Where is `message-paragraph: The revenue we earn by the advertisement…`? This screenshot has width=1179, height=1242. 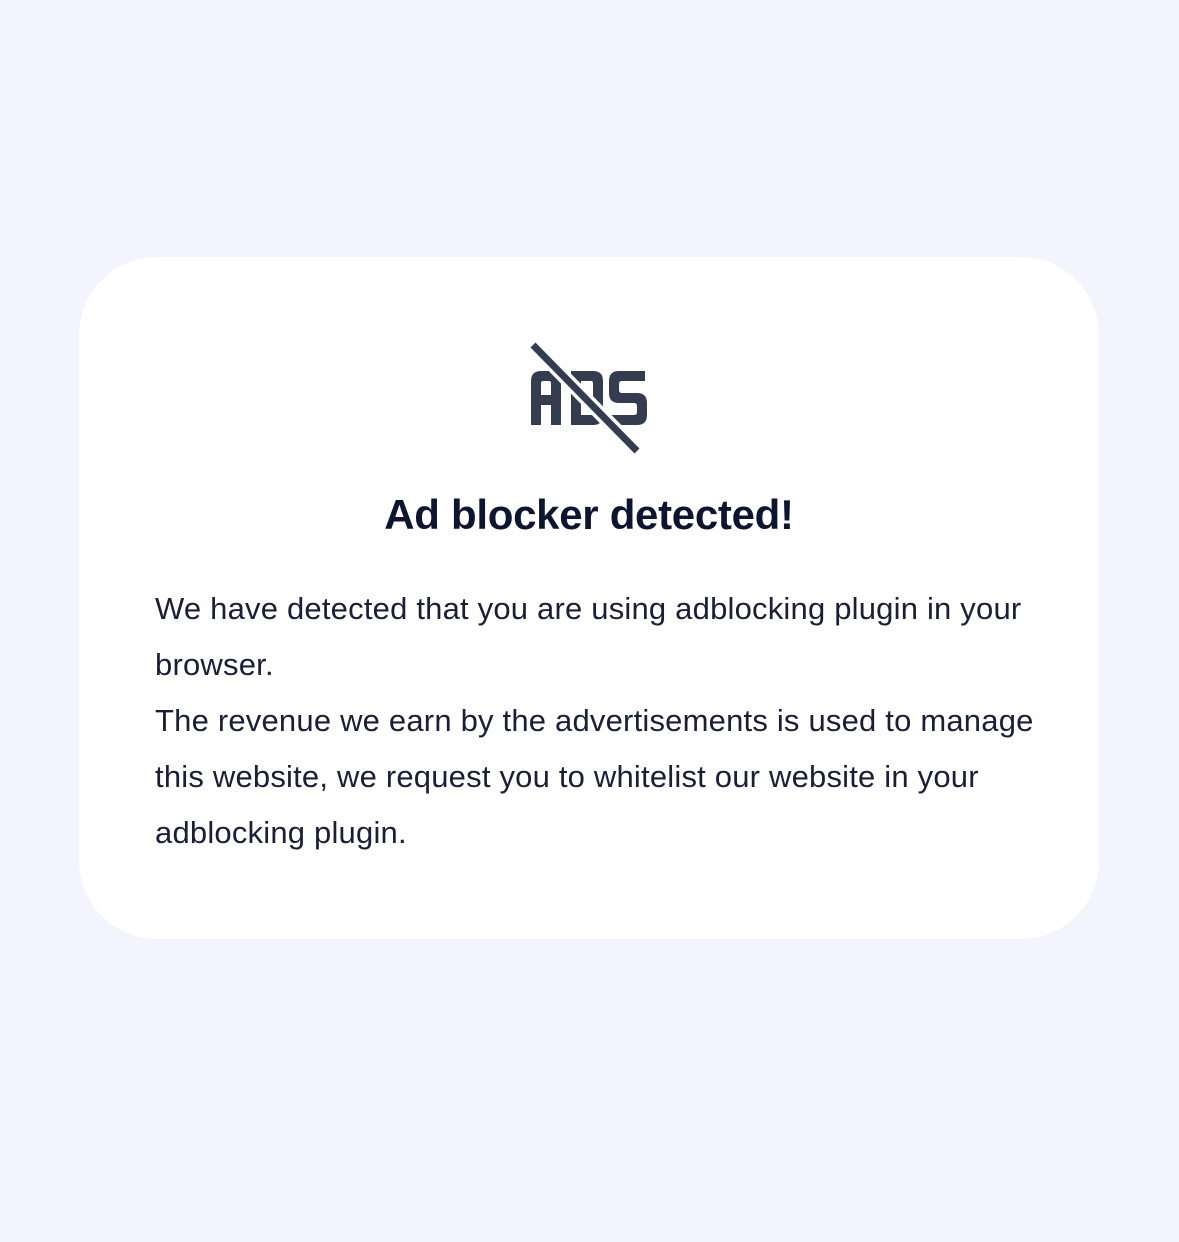 message-paragraph: The revenue we earn by the advertisement… is located at coordinates (594, 776).